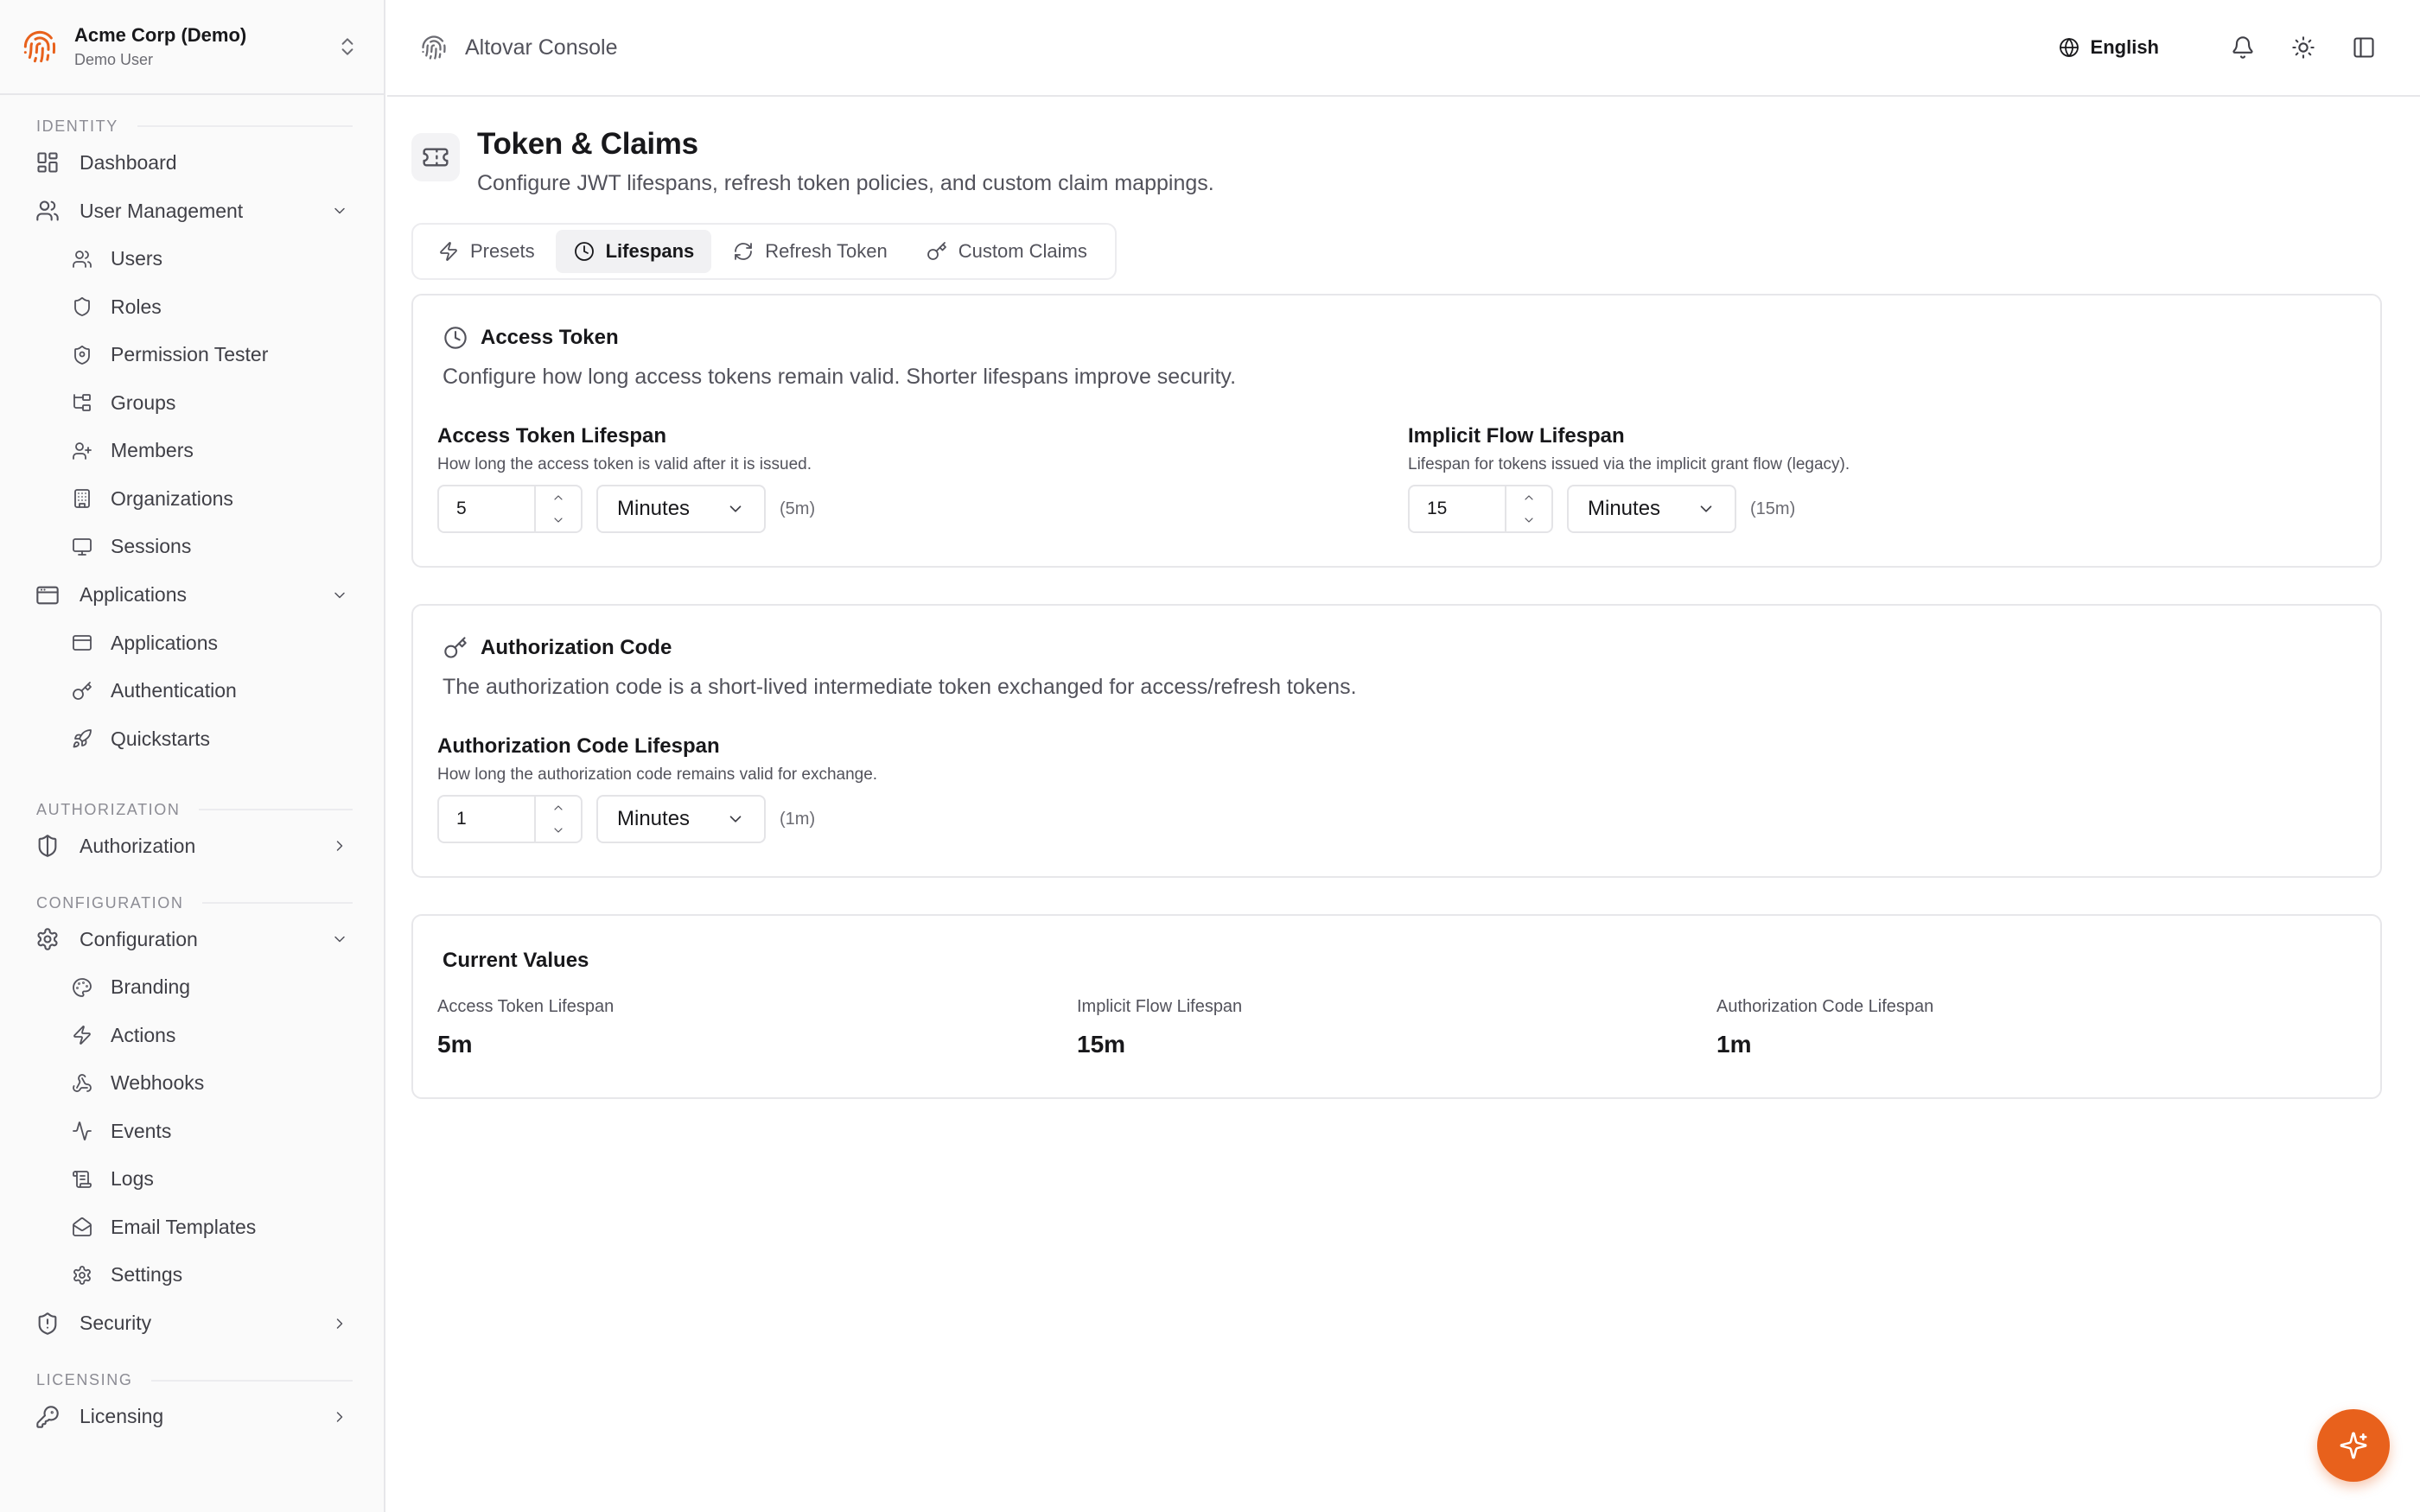  I want to click on bell-icon, so click(2243, 47).